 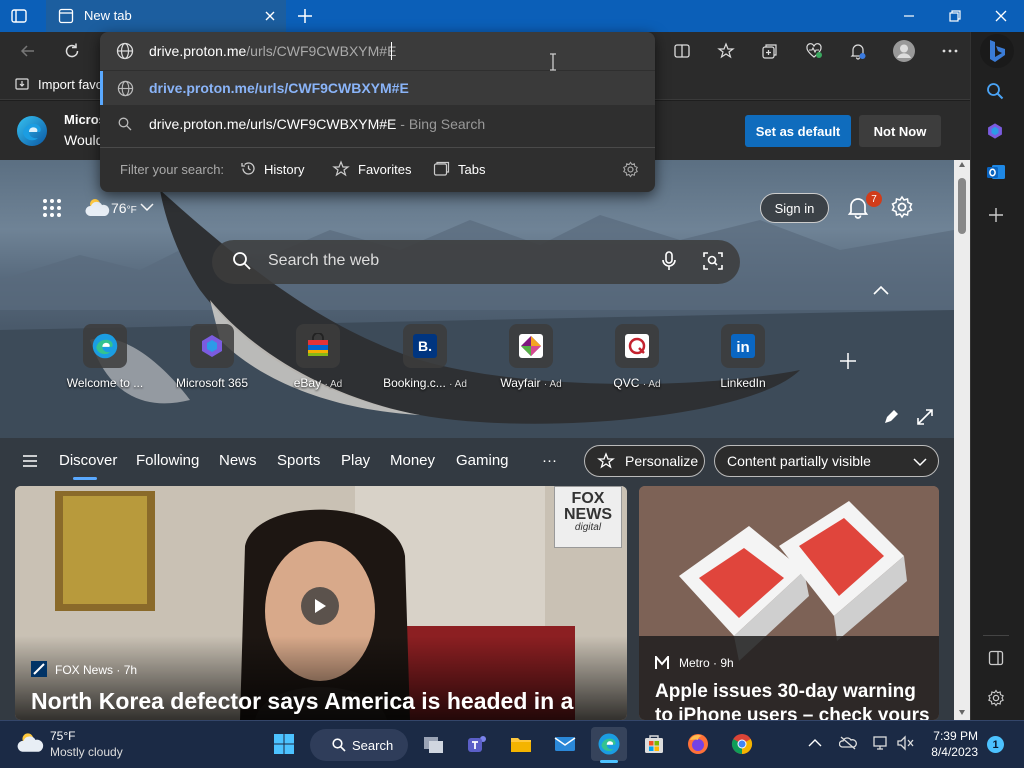 I want to click on selection-indicator, so click(x=101, y=88).